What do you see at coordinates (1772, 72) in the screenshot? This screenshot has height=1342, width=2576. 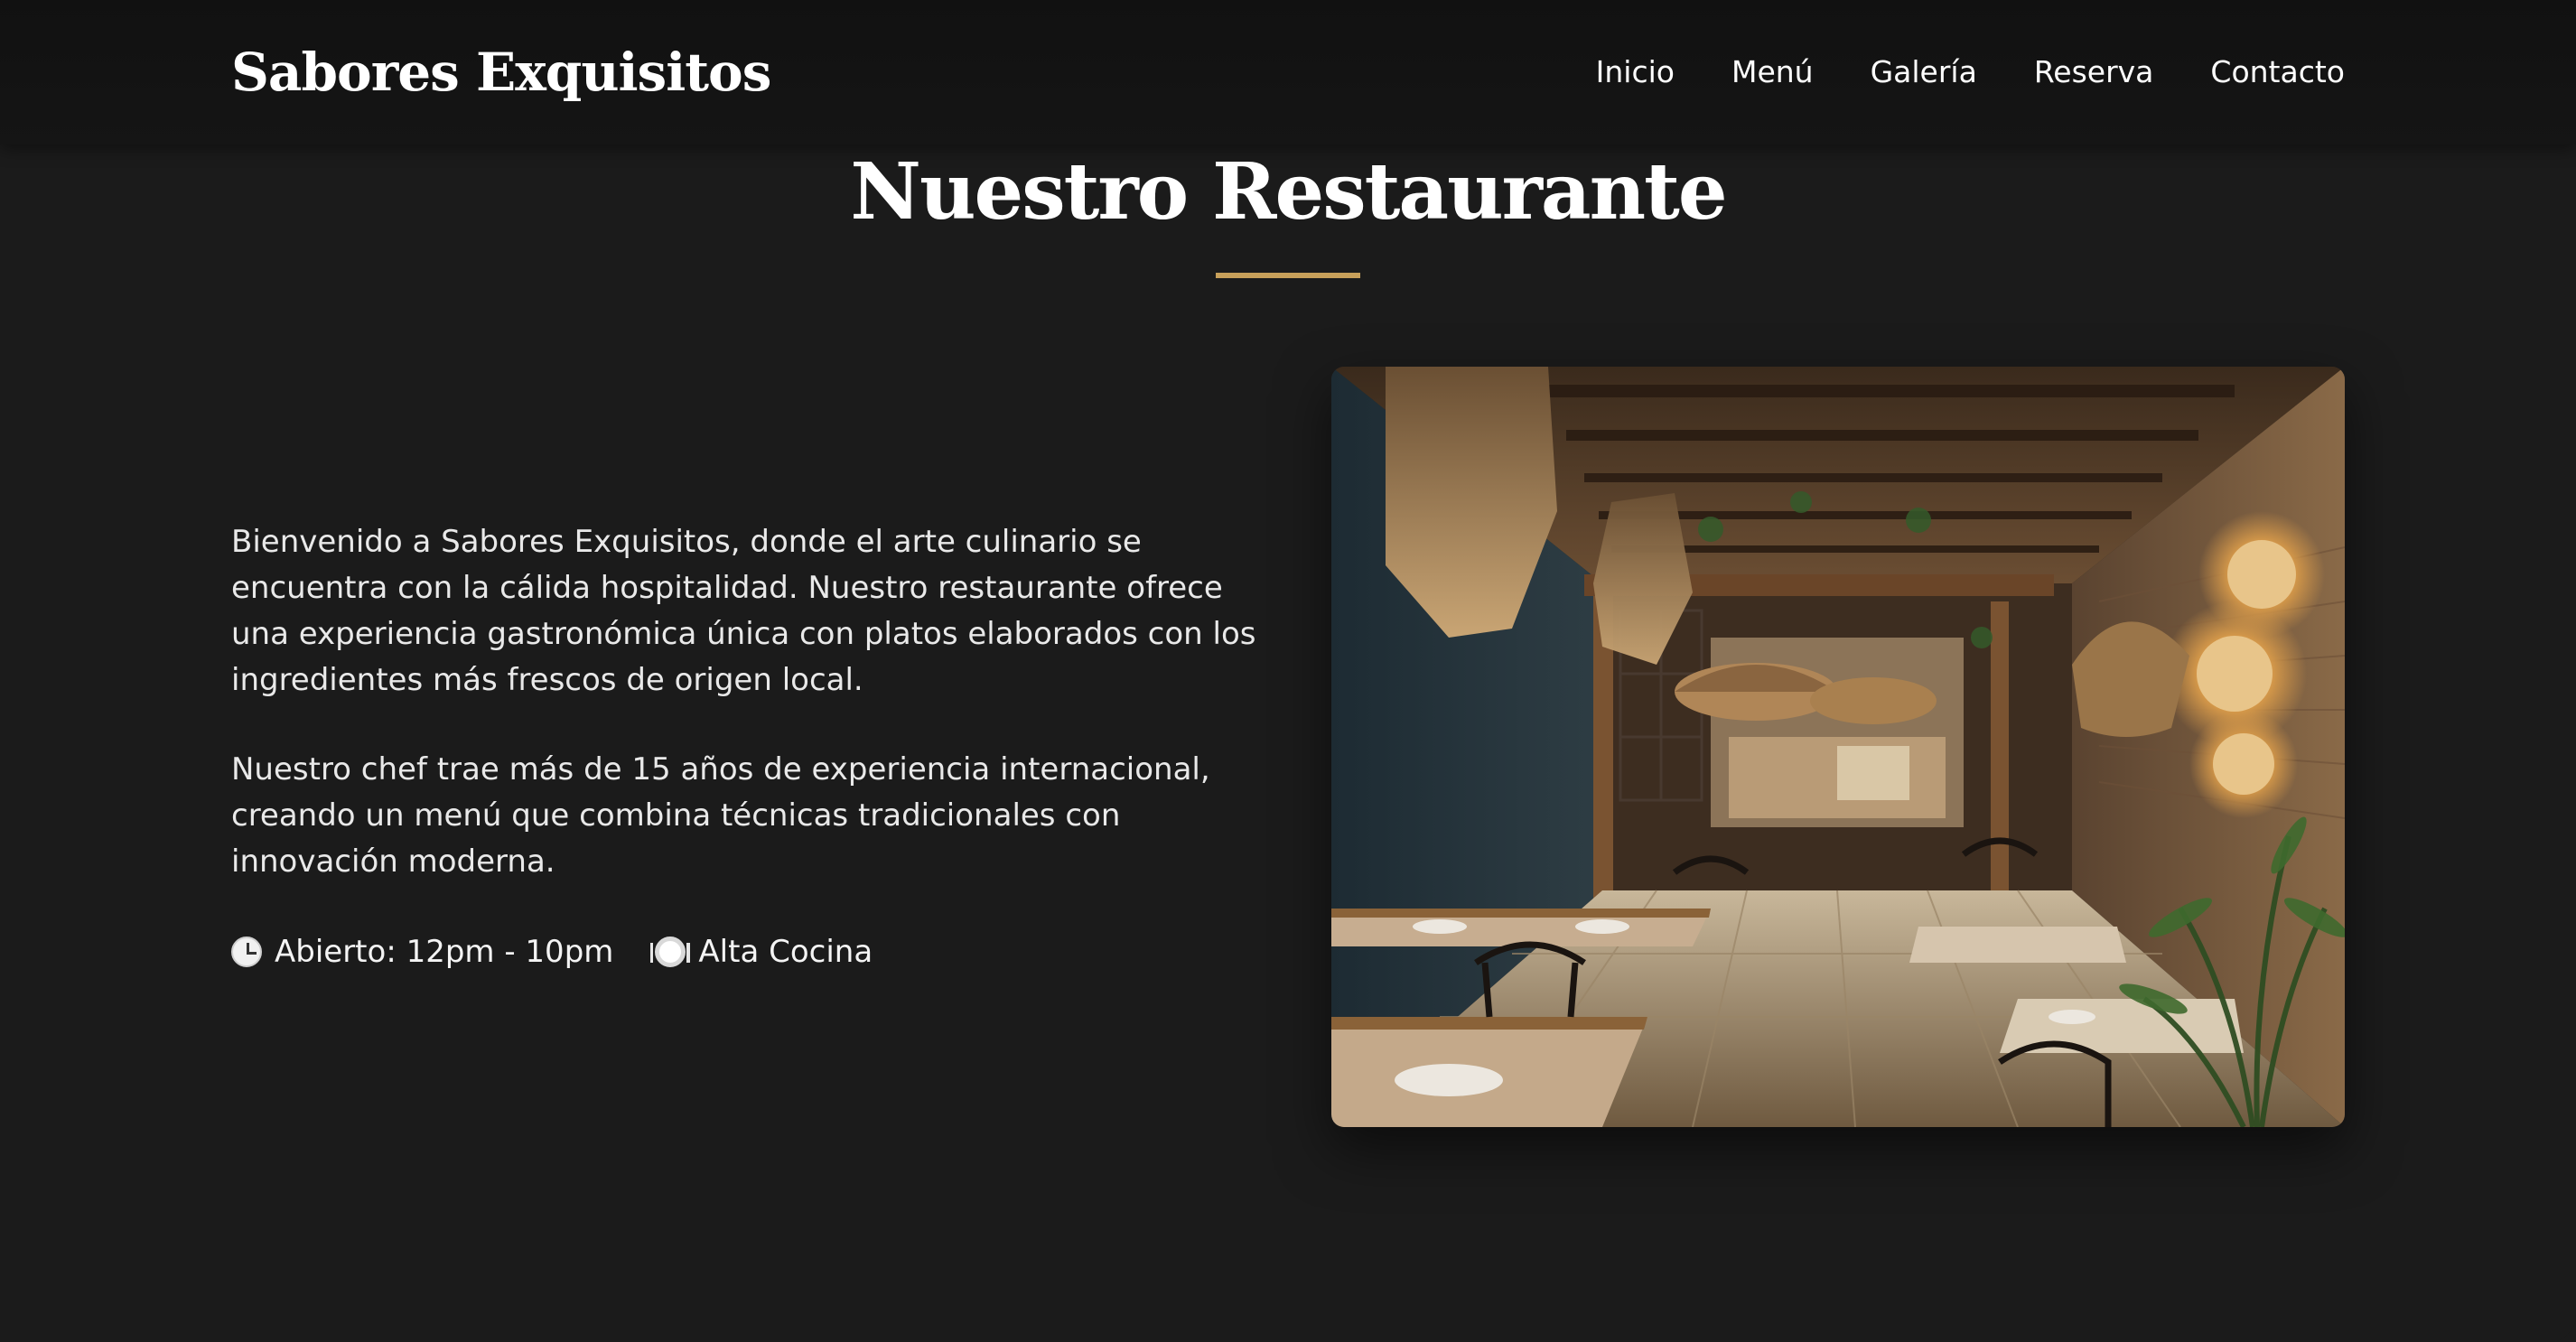 I see `nav-link-menu: Menú` at bounding box center [1772, 72].